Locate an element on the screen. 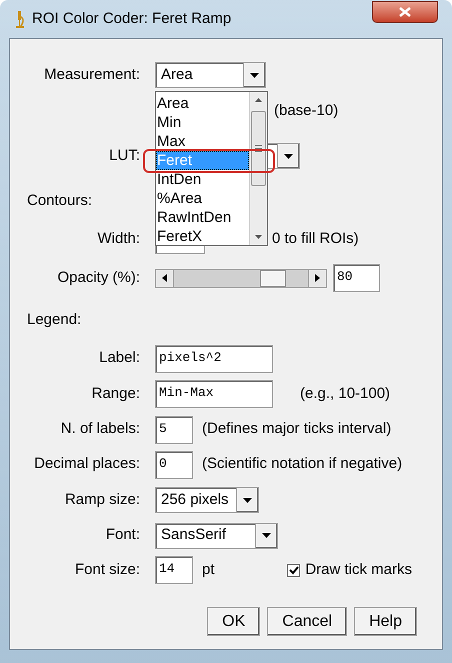  checkbox is located at coordinates (293, 570).